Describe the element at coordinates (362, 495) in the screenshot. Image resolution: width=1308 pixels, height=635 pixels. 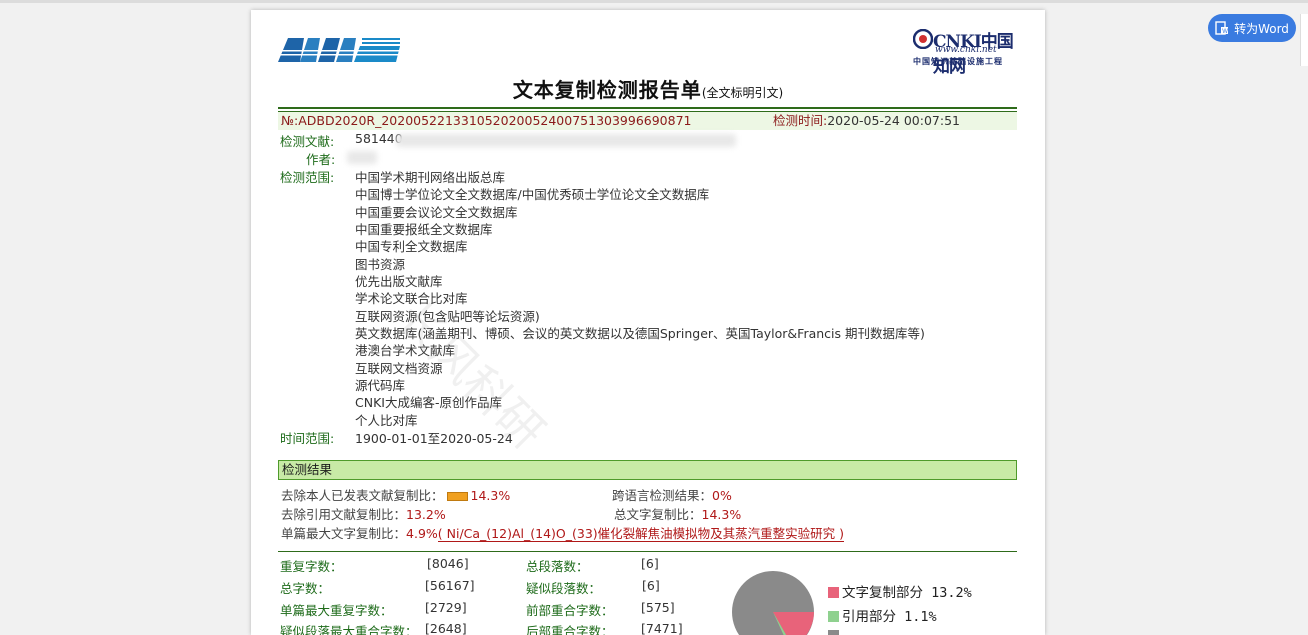
I see `exclude-self-label: 去除本人已发表文献复制比：` at that location.